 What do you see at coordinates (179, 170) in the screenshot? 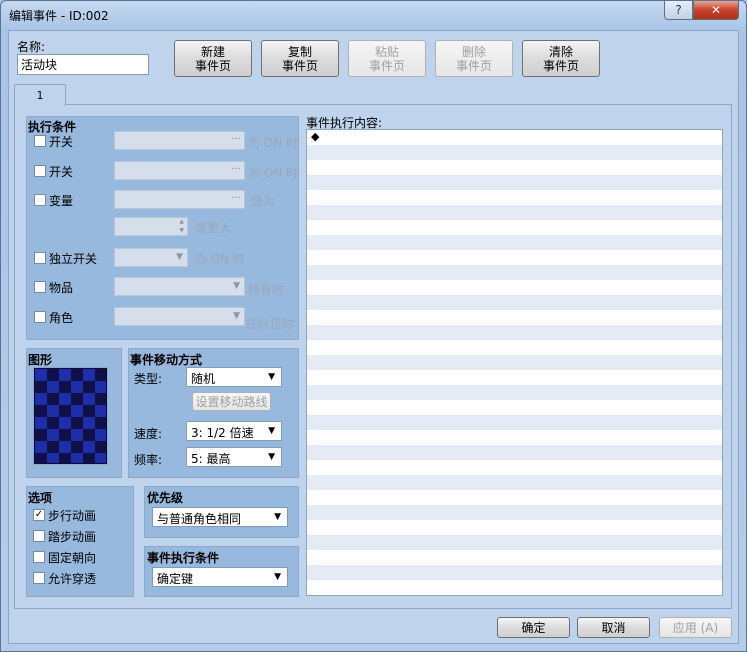
I see `switch2-field: ···` at bounding box center [179, 170].